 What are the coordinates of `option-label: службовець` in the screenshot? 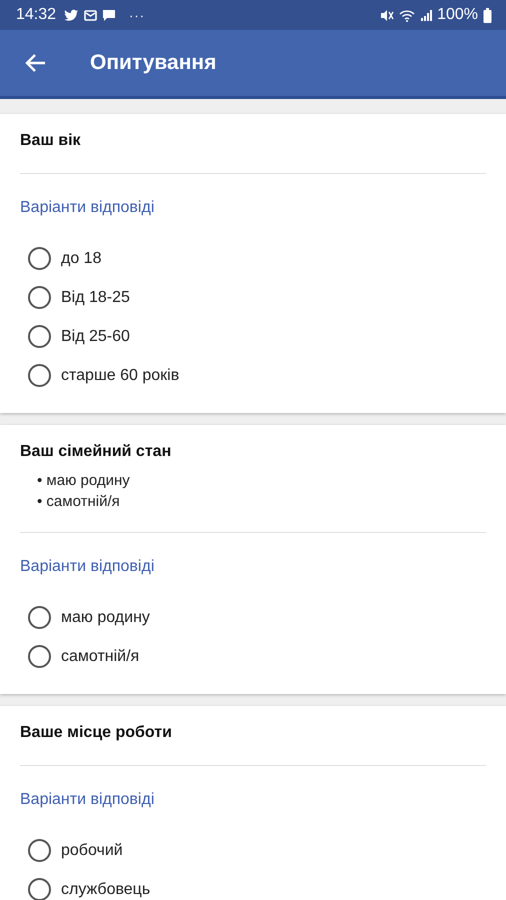 It's located at (105, 890).